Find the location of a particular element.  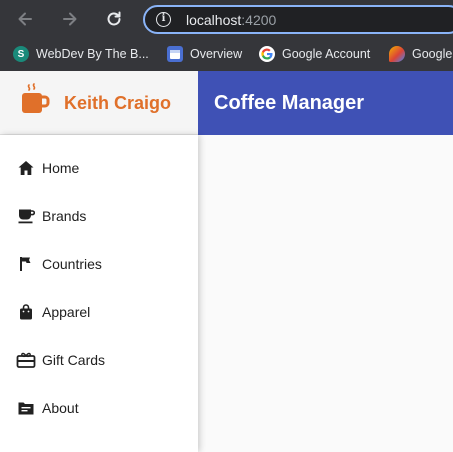

forward-button is located at coordinates (70, 19).